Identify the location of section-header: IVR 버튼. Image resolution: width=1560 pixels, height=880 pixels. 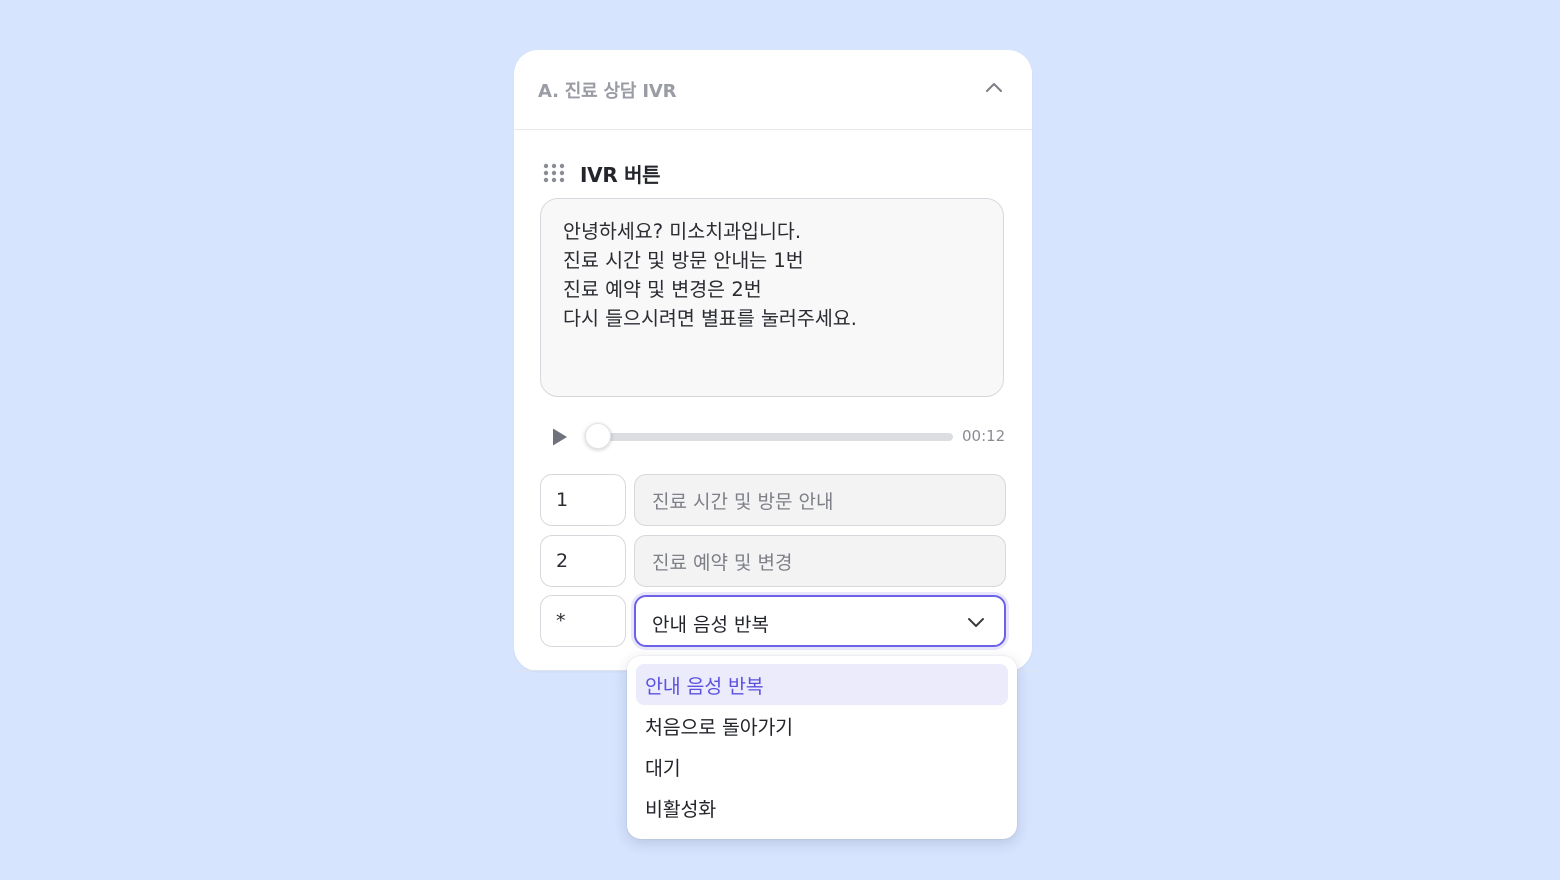
(601, 173).